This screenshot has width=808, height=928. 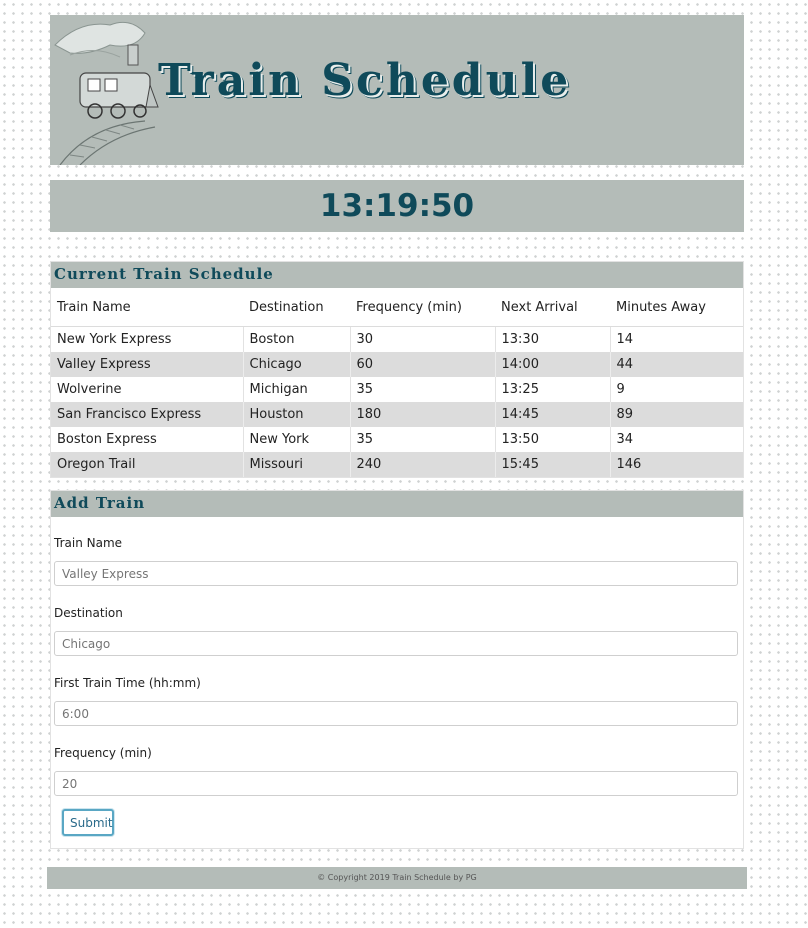 What do you see at coordinates (297, 439) in the screenshot?
I see `table-cell: New York` at bounding box center [297, 439].